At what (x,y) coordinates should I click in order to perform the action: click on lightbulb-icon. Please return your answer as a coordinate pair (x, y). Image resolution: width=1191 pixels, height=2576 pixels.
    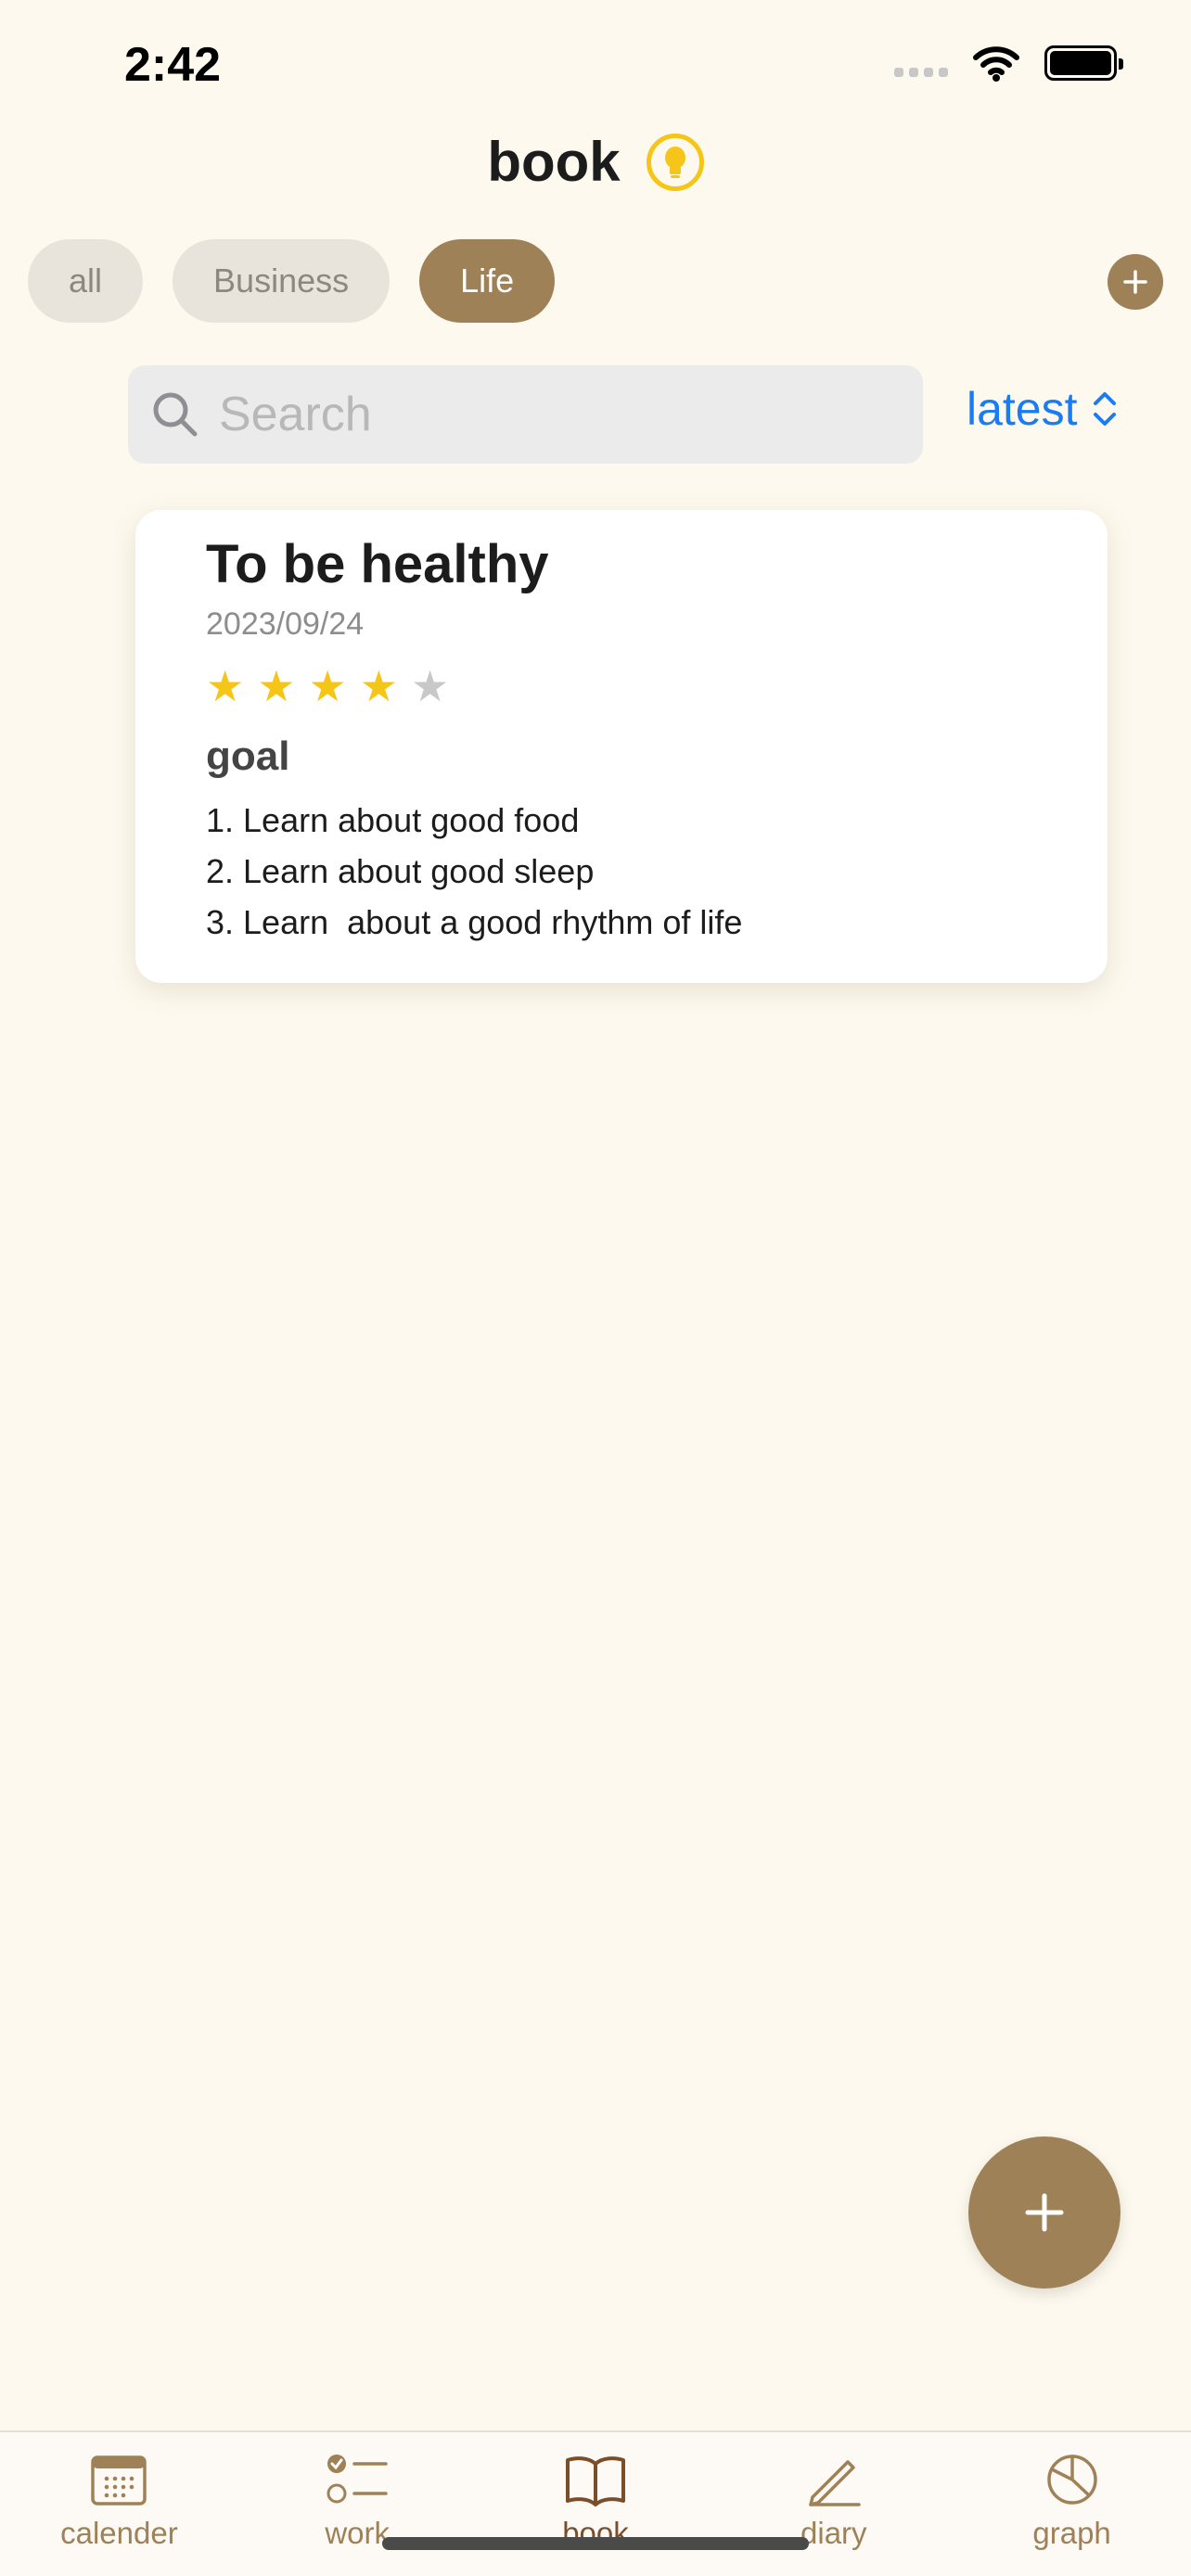
    Looking at the image, I should click on (675, 162).